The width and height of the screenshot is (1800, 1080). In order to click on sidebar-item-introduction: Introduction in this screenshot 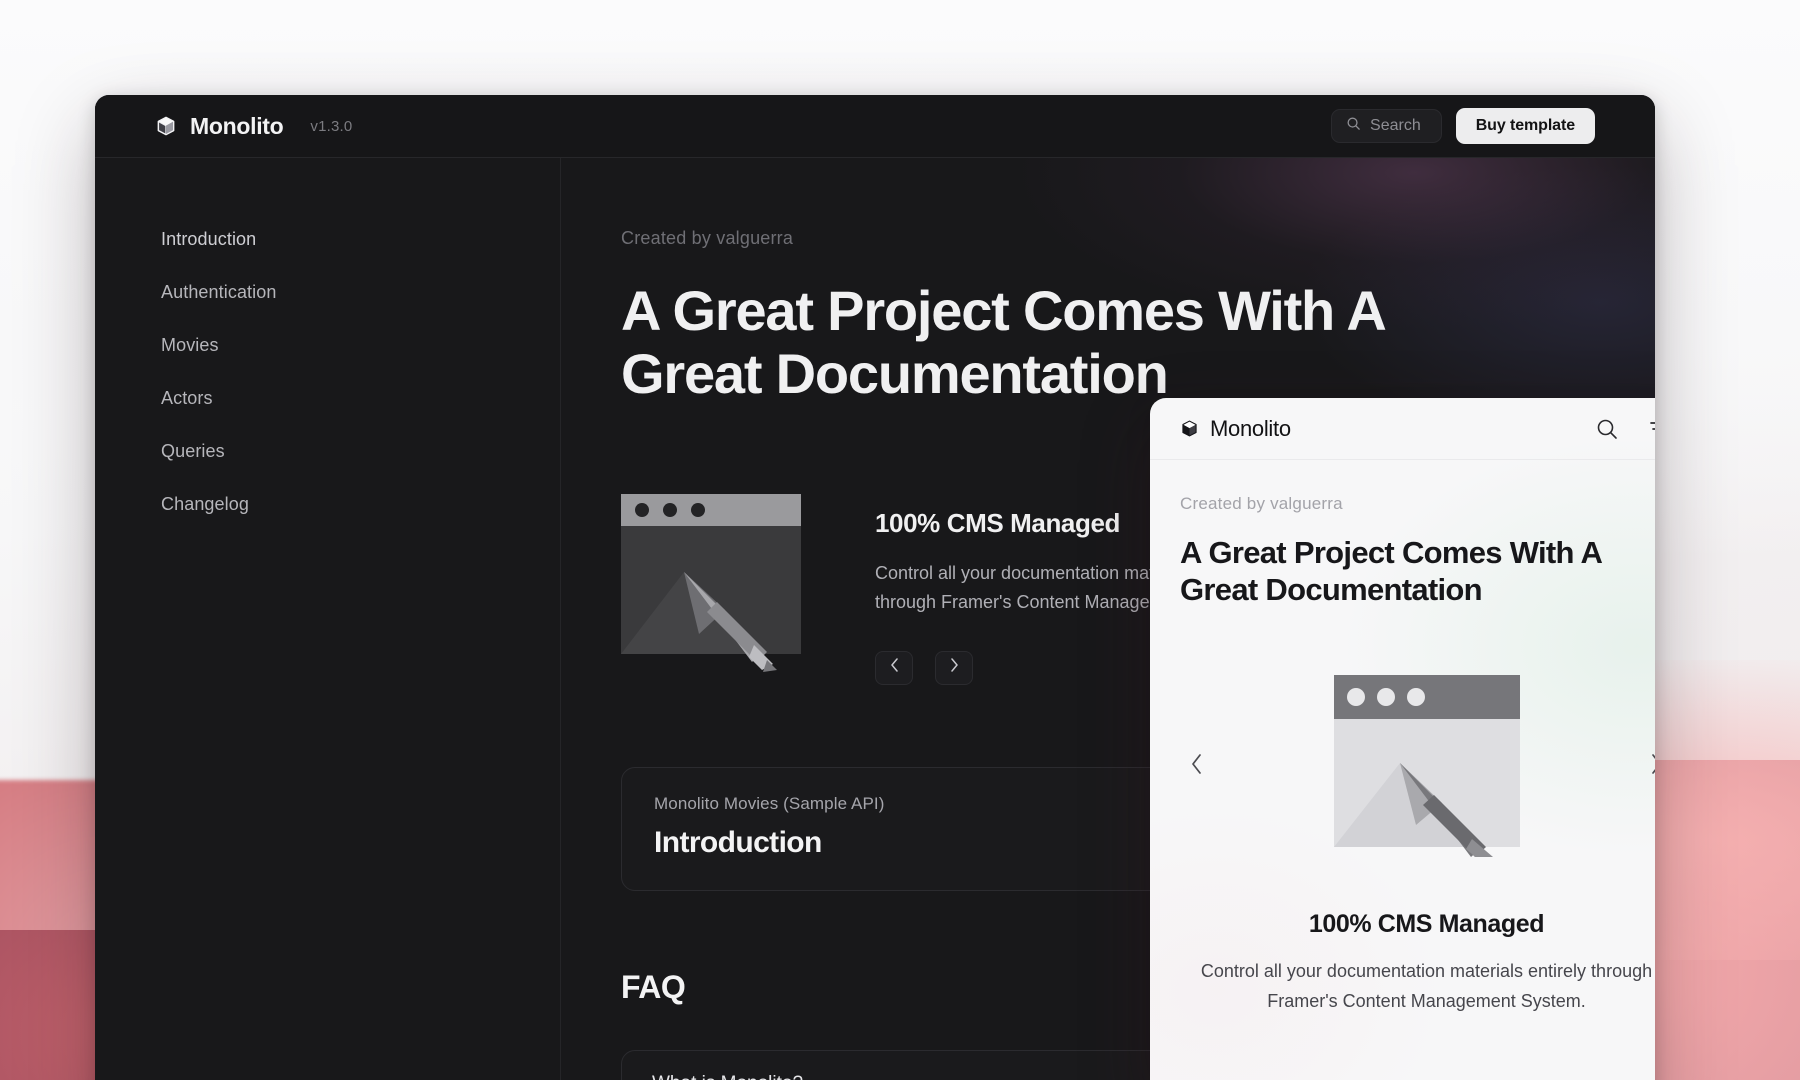, I will do `click(360, 239)`.